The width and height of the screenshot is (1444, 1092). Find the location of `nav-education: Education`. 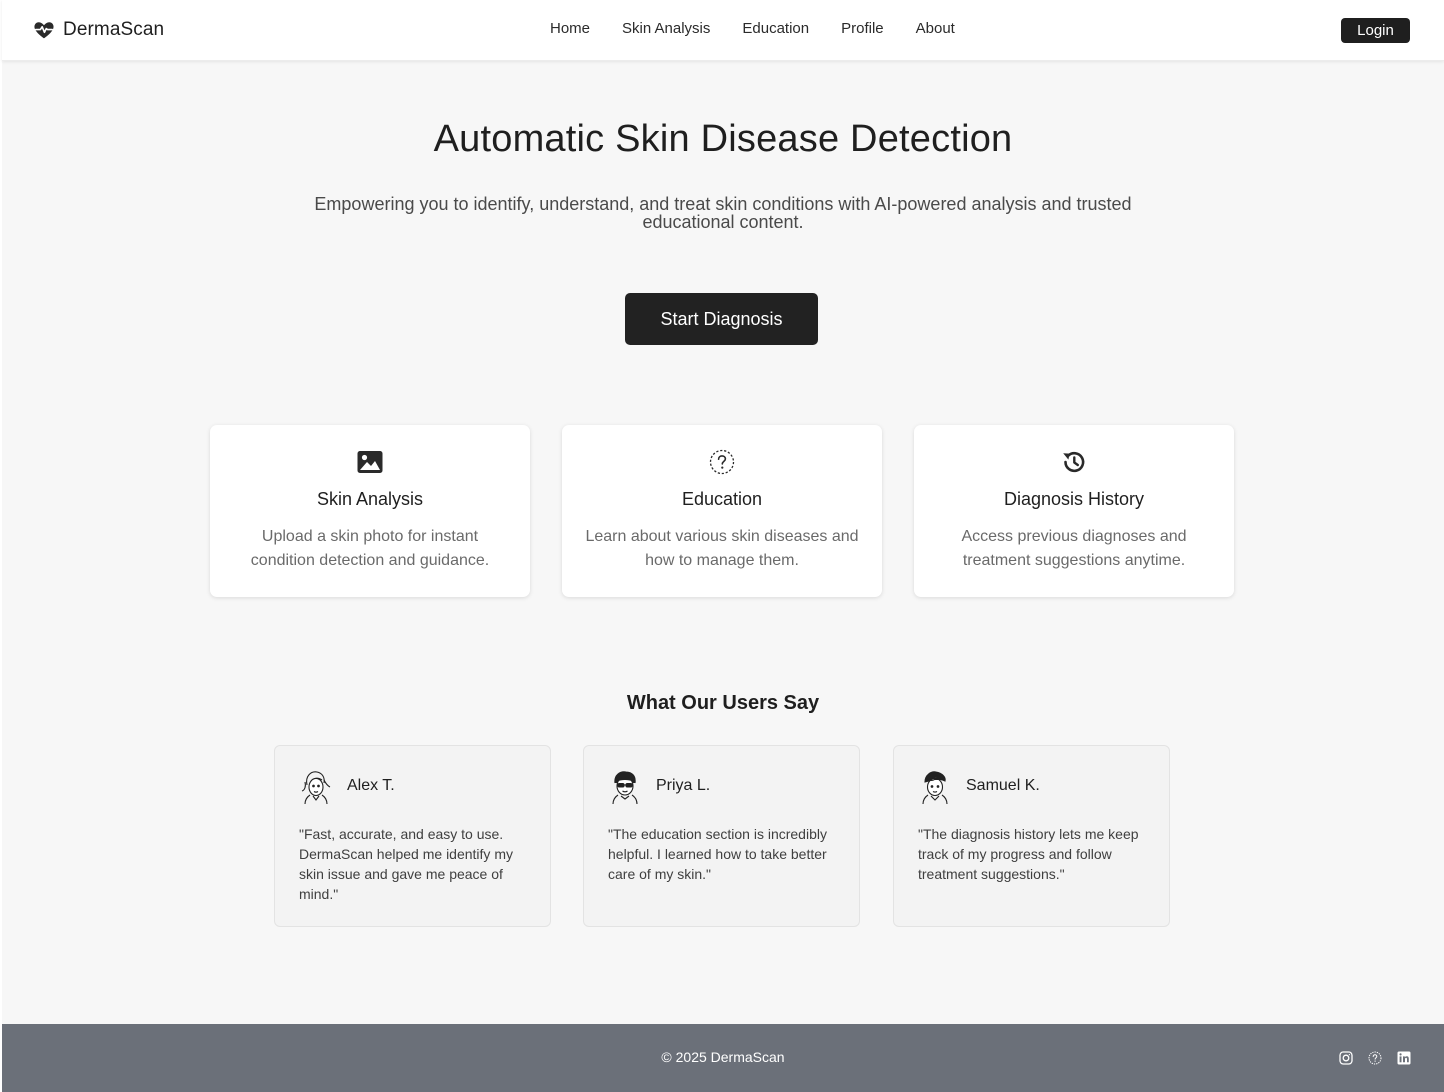

nav-education: Education is located at coordinates (775, 29).